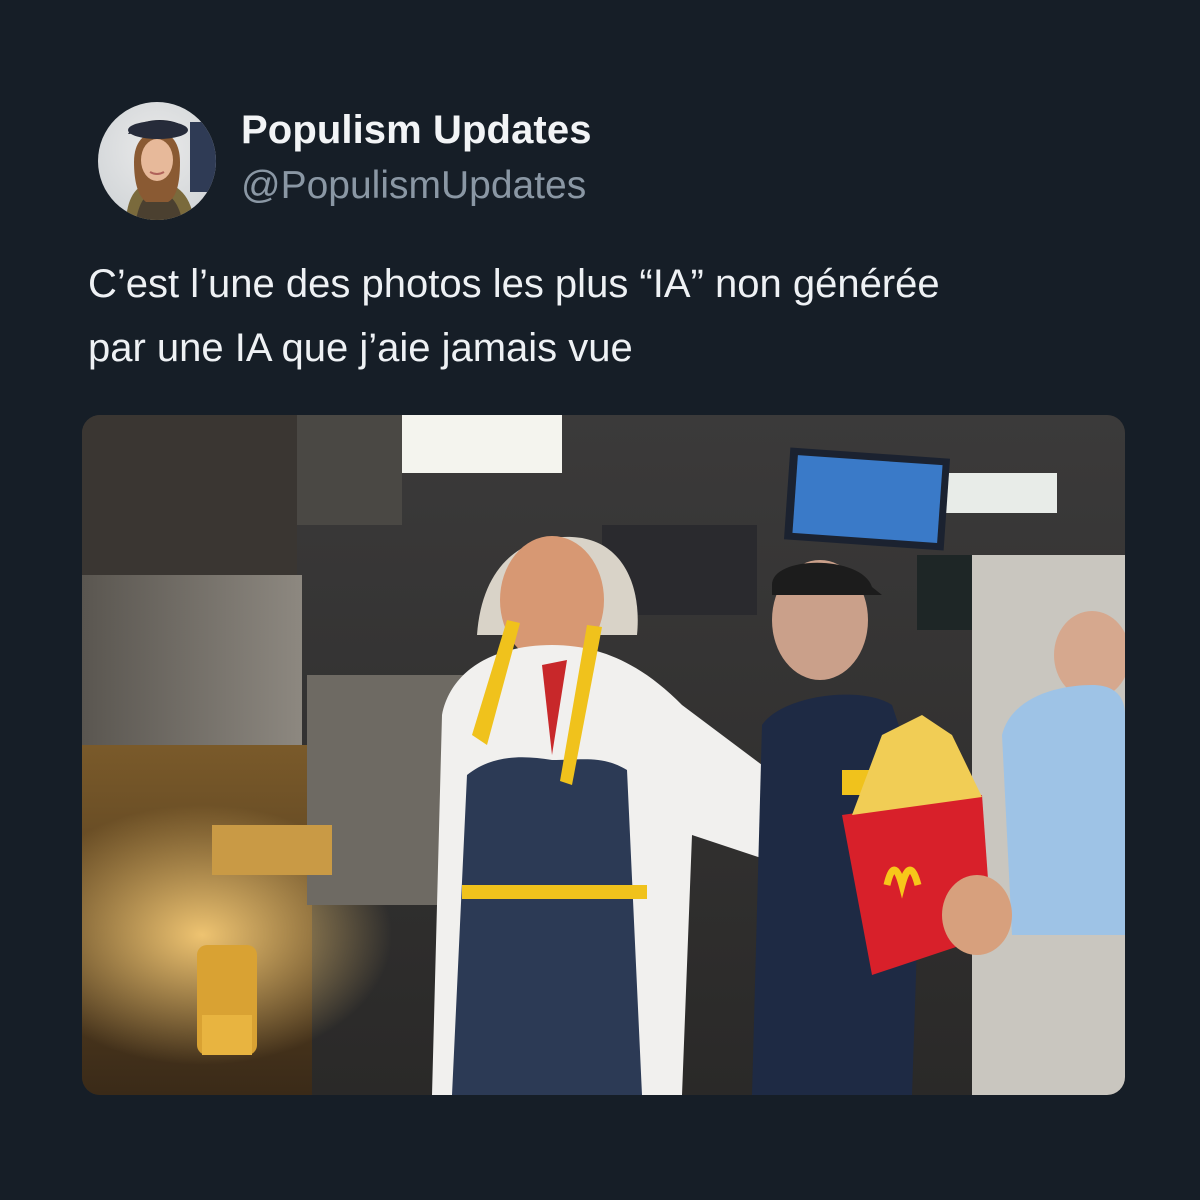 This screenshot has height=1200, width=1200. I want to click on avatar, so click(157, 161).